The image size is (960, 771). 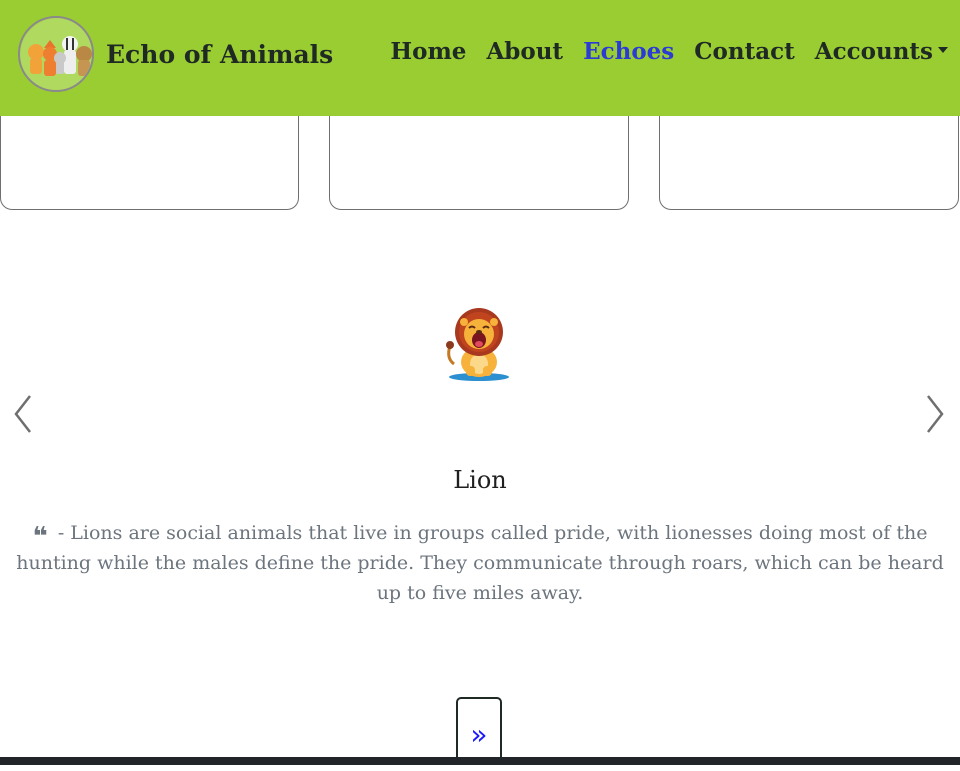 I want to click on nav-contact: Contact, so click(x=744, y=51).